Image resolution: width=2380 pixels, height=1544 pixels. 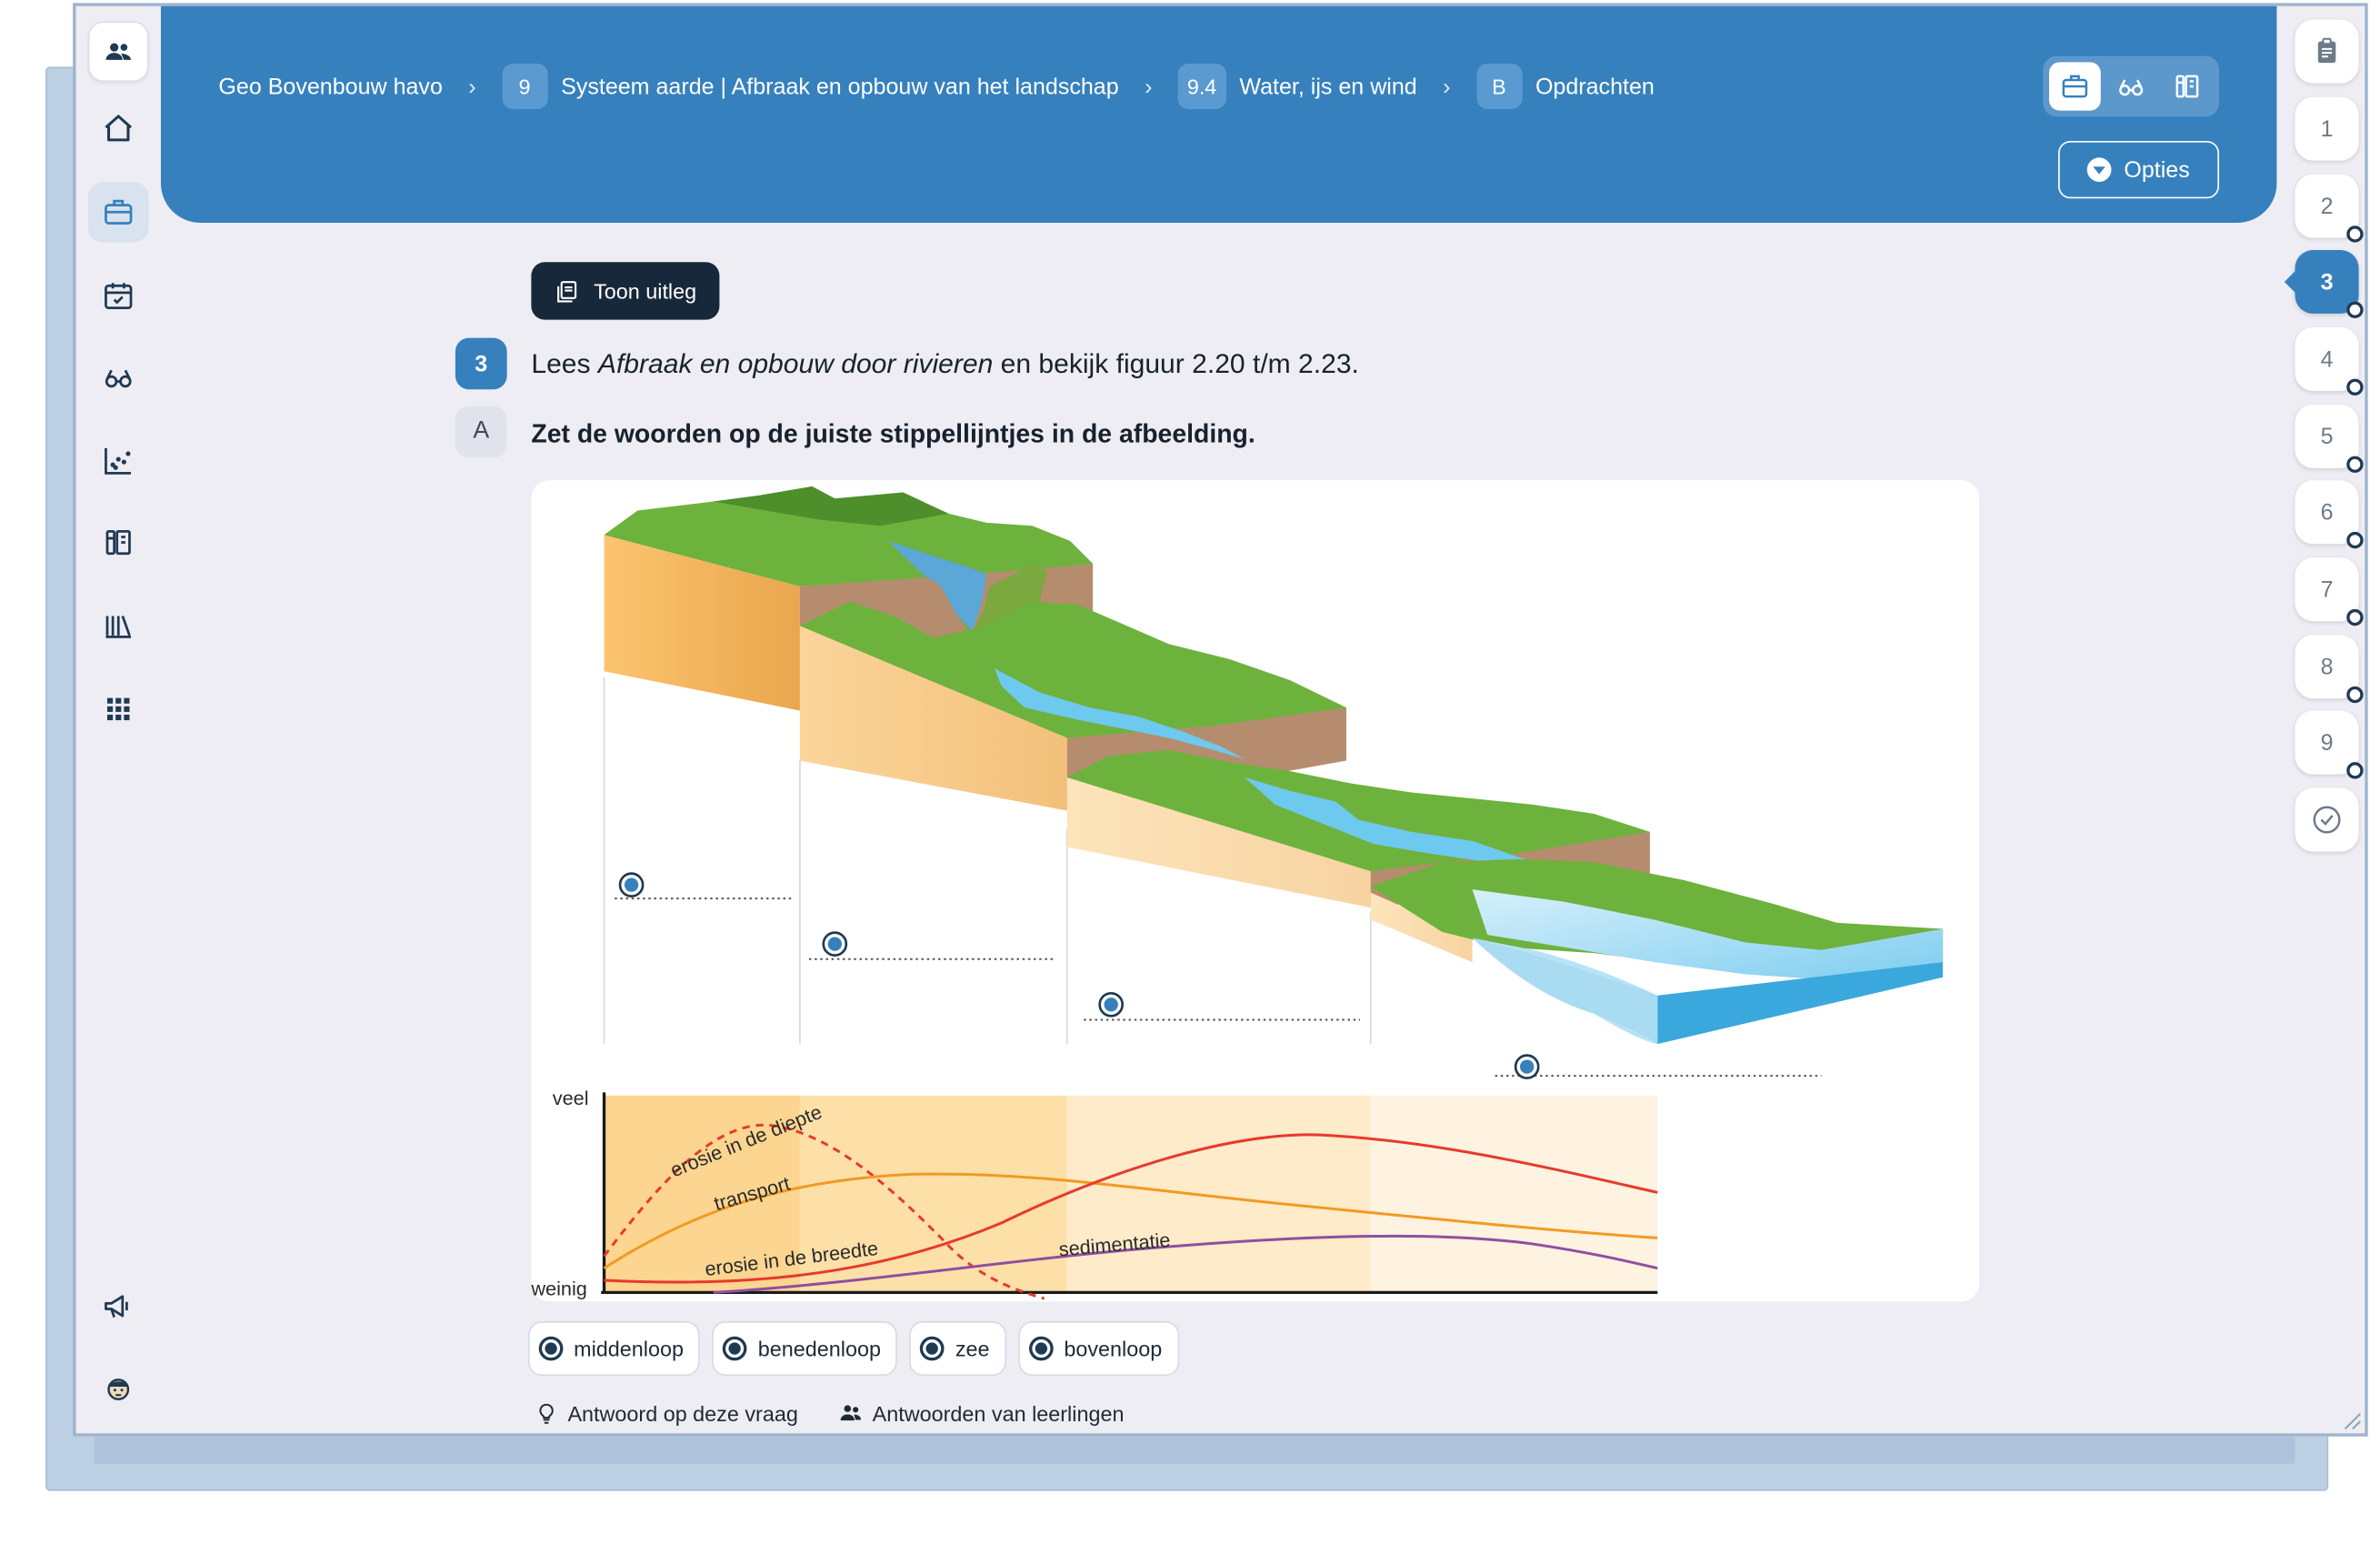 I want to click on question-nav-item: 7, so click(x=2329, y=592).